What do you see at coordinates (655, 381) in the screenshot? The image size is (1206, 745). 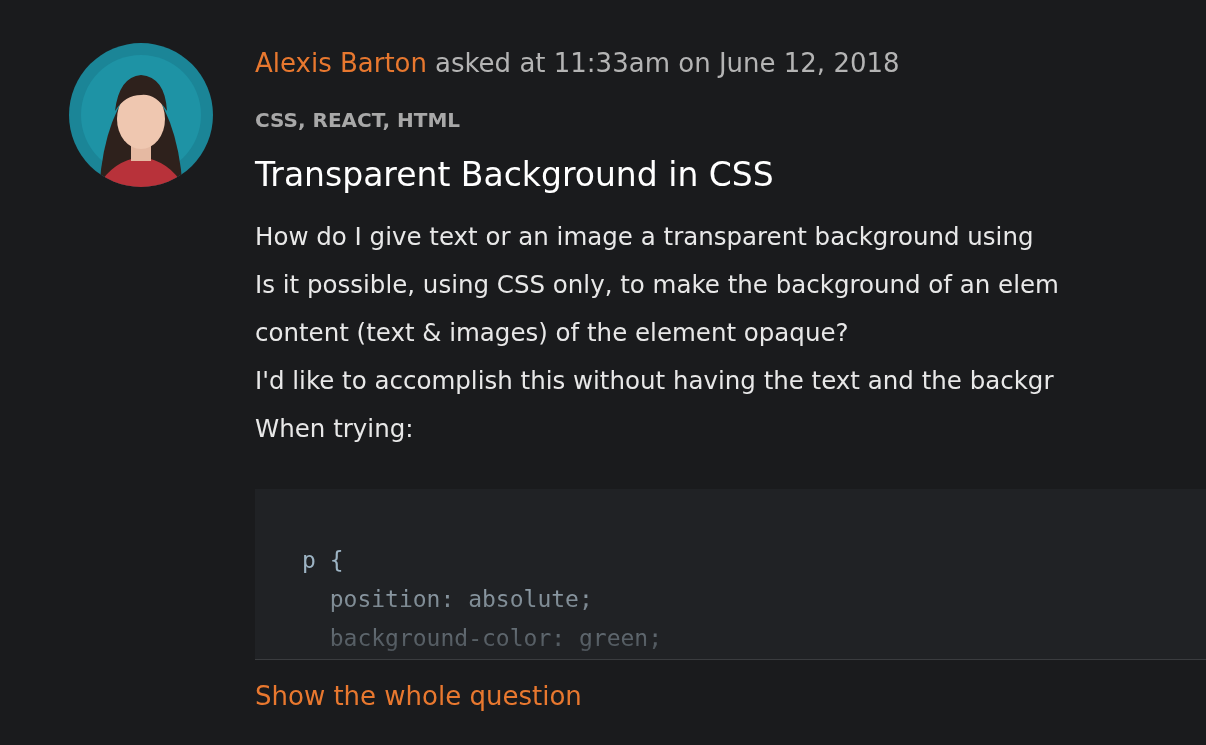 I see `body-text: I'd like to accomplish this without having the text and the backgr` at bounding box center [655, 381].